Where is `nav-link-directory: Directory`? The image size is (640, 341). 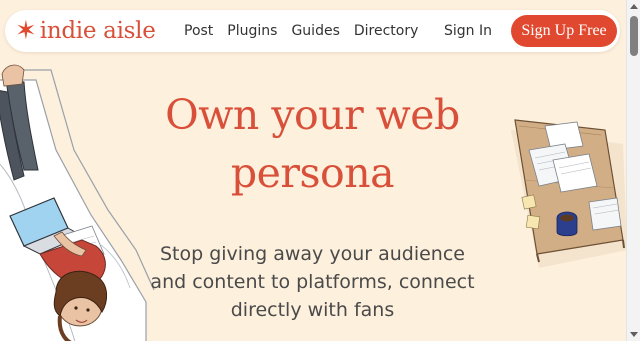 nav-link-directory: Directory is located at coordinates (386, 31).